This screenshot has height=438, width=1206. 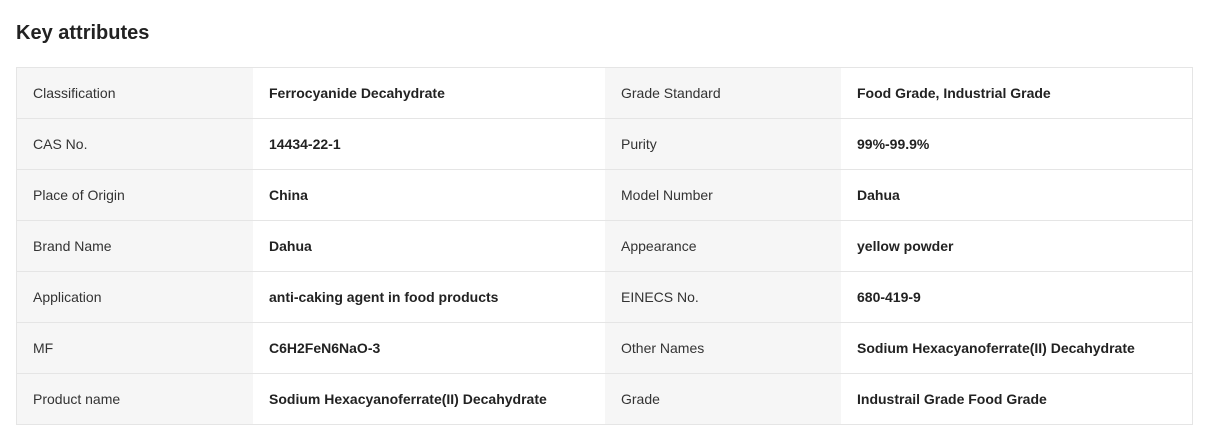 I want to click on attribute-value: China, so click(x=429, y=195).